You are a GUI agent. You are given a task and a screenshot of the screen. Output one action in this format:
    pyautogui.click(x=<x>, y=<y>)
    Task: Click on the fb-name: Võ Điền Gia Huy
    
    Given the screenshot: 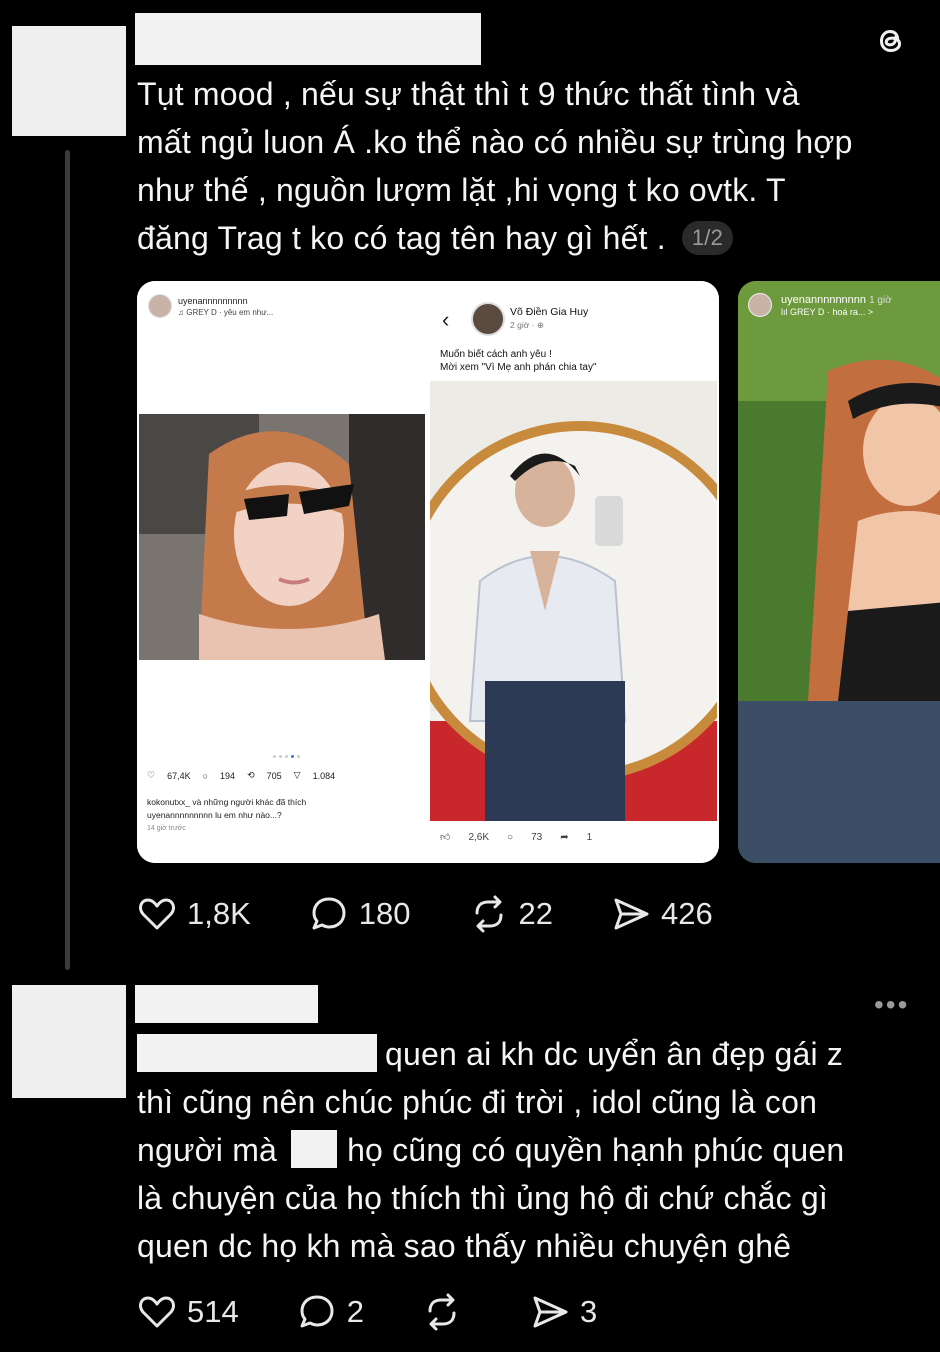 What is the action you would take?
    pyautogui.click(x=549, y=312)
    